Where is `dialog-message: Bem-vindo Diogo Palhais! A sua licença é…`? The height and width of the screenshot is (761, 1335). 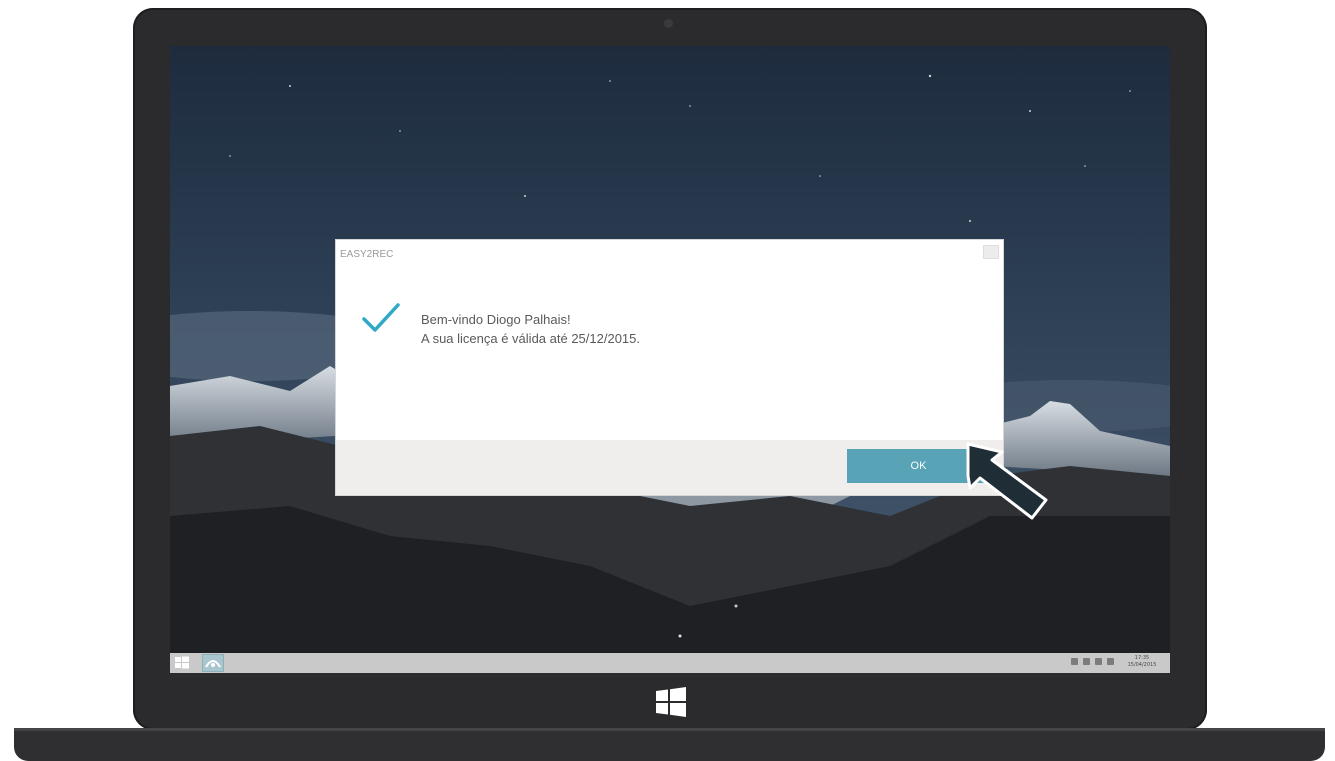 dialog-message: Bem-vindo Diogo Palhais! A sua licença é… is located at coordinates (530, 329).